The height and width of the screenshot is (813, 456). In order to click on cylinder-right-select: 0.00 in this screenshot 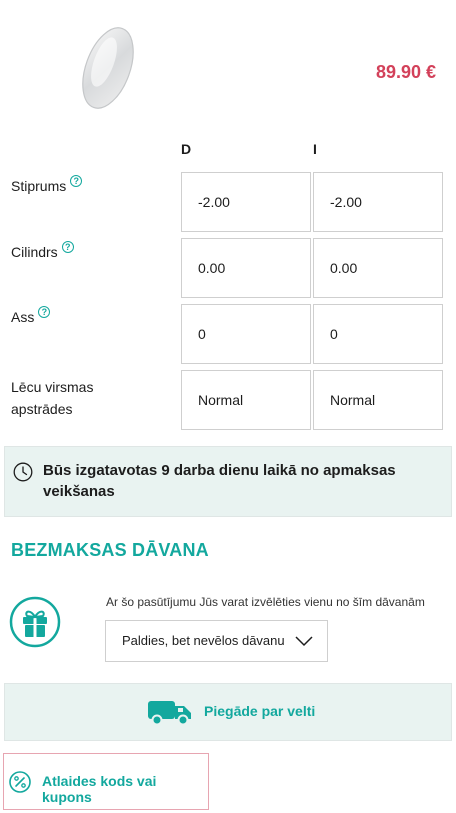, I will do `click(246, 268)`.